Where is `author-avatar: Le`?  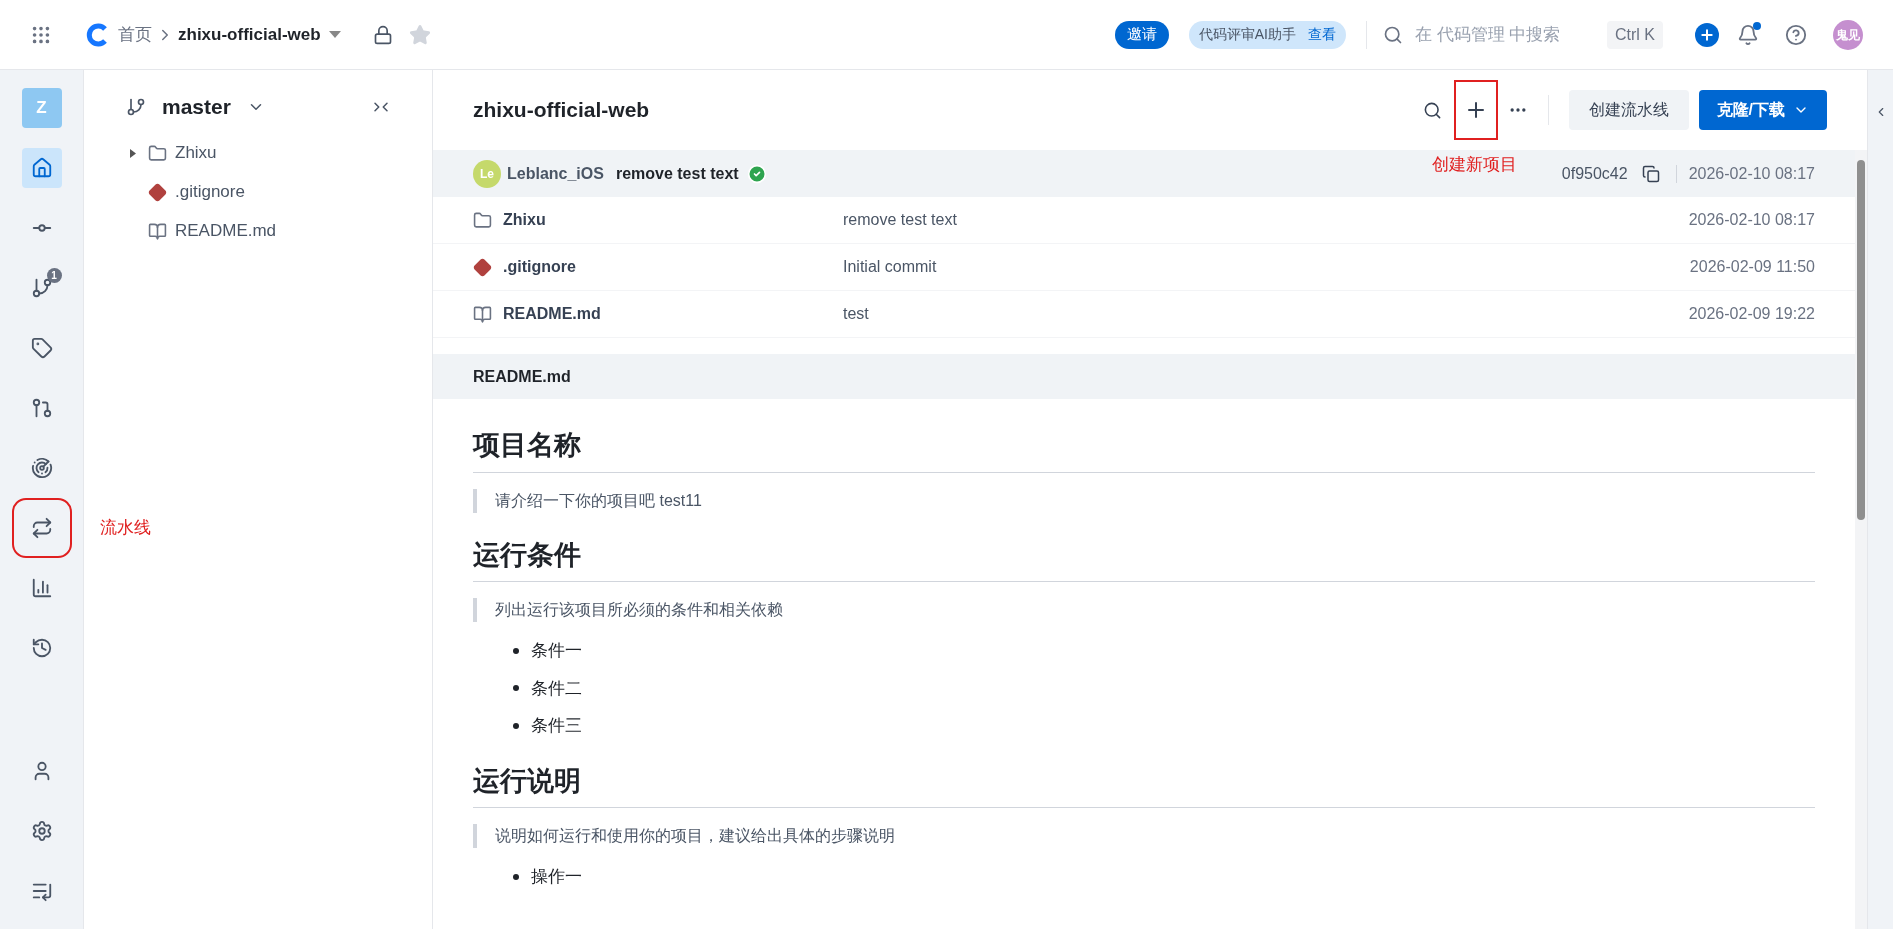
author-avatar: Le is located at coordinates (487, 173).